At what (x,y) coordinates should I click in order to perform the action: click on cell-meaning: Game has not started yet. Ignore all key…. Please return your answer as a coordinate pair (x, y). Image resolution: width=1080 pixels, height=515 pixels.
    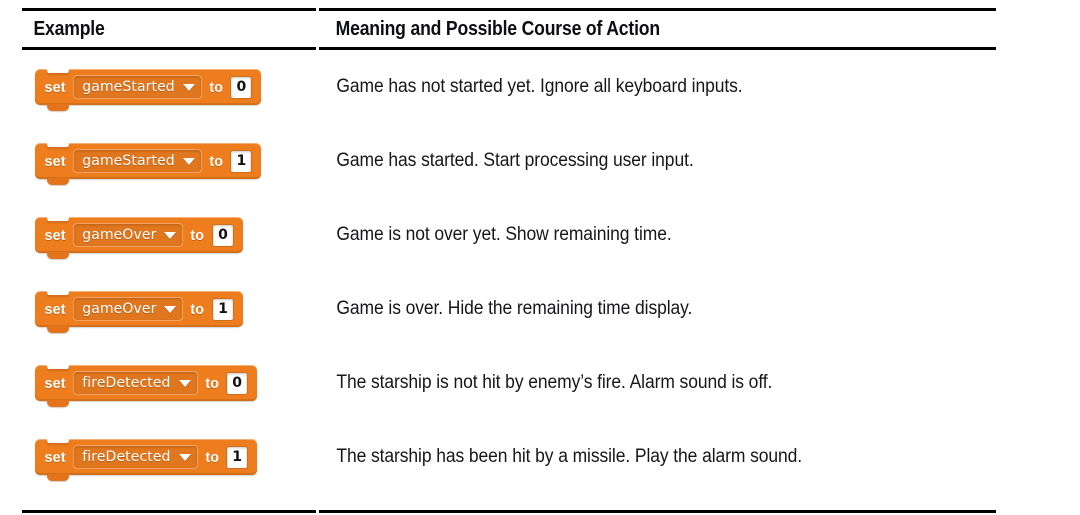
    Looking at the image, I should click on (539, 86).